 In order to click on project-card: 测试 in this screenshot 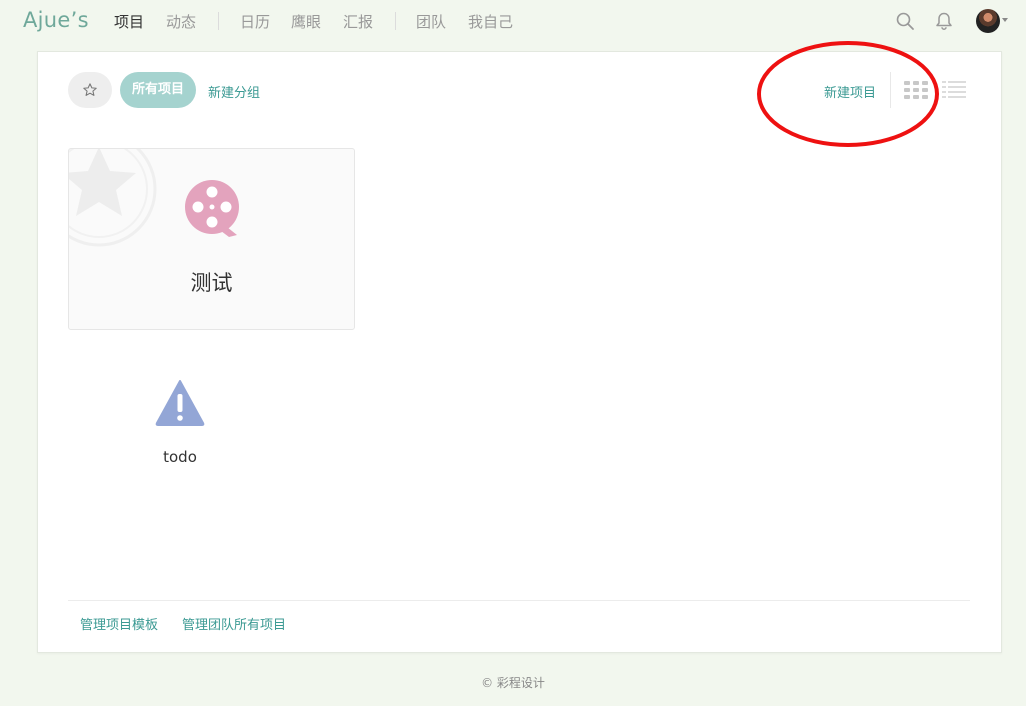, I will do `click(211, 239)`.